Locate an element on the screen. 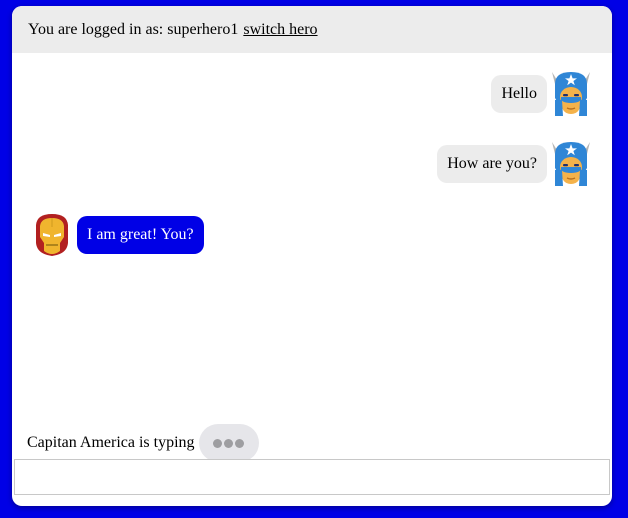 The height and width of the screenshot is (518, 628). logged-in-label: You are logged in as: is located at coordinates (96, 29).